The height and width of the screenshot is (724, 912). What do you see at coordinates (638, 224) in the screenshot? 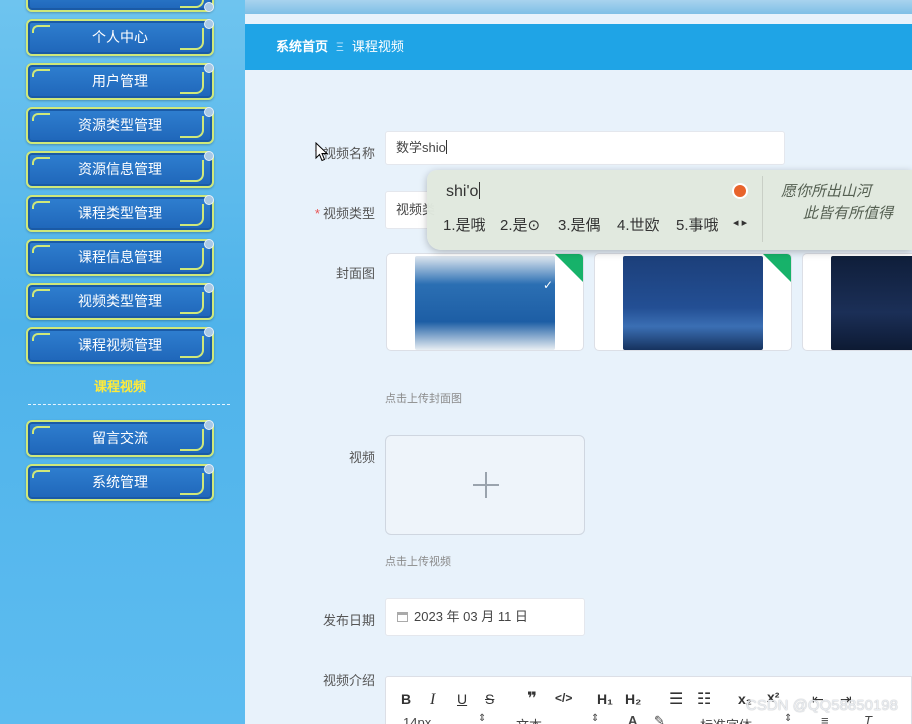
I see `ime-candidate: 4.世欧` at bounding box center [638, 224].